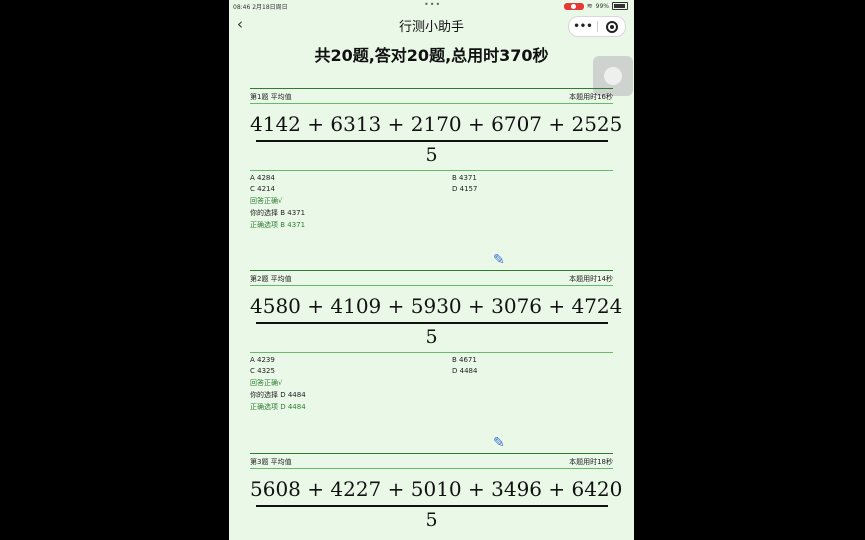  I want to click on close-miniprogram-button, so click(611, 26).